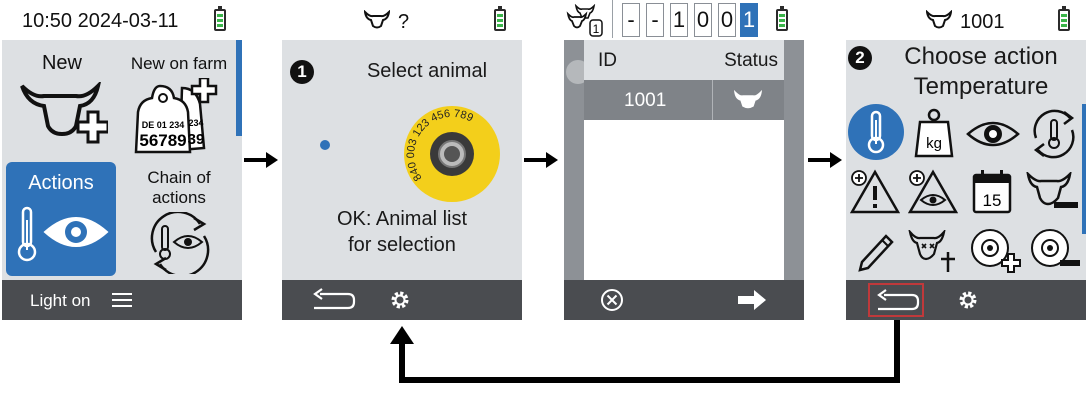  What do you see at coordinates (607, 60) in the screenshot?
I see `column-id: ID` at bounding box center [607, 60].